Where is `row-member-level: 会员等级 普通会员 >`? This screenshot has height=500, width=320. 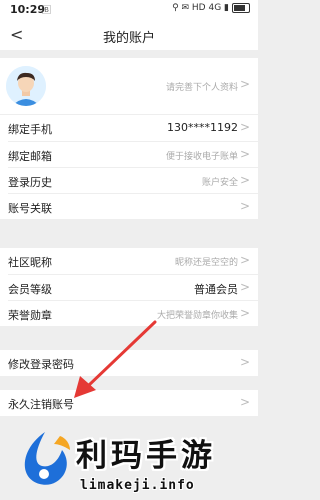
row-member-level: 会员等级 普通会员 > is located at coordinates (129, 288).